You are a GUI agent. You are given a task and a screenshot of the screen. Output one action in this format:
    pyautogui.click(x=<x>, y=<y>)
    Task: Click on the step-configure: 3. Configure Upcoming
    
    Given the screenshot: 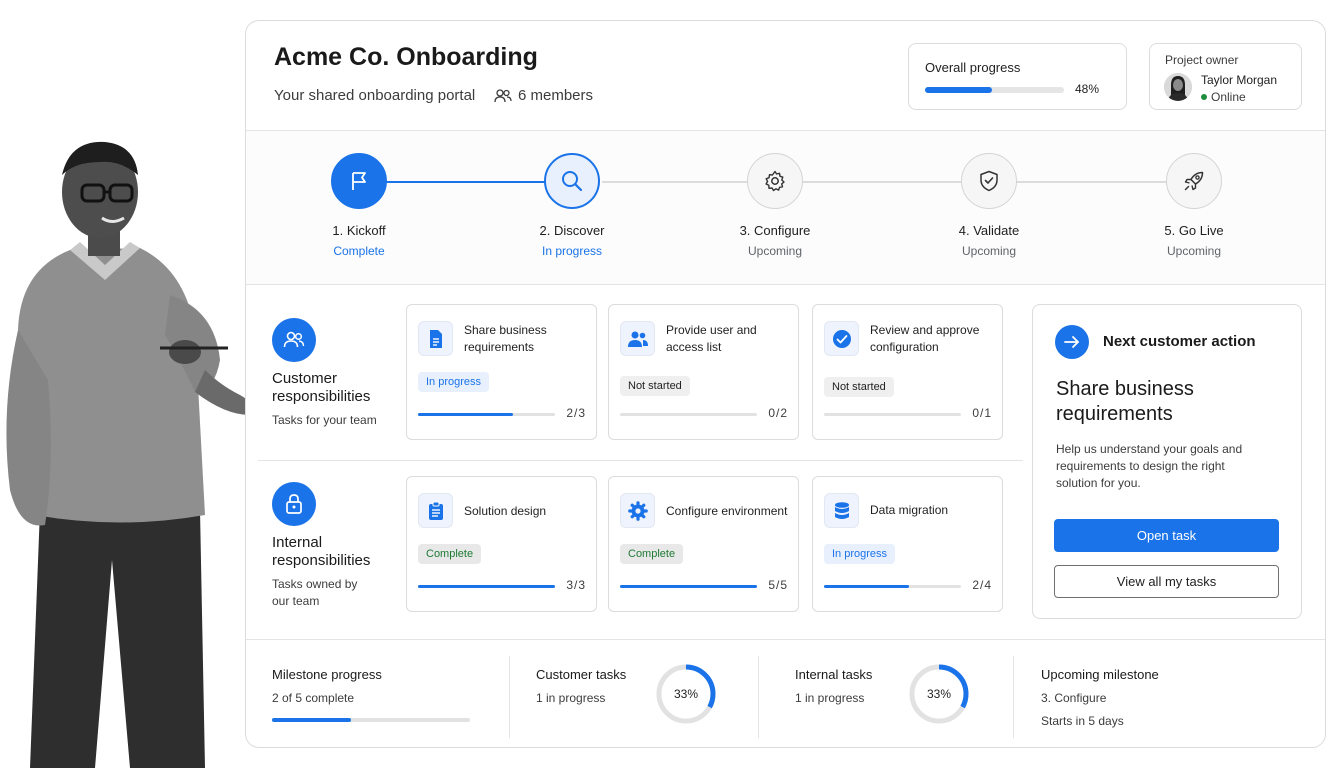 What is the action you would take?
    pyautogui.click(x=775, y=205)
    